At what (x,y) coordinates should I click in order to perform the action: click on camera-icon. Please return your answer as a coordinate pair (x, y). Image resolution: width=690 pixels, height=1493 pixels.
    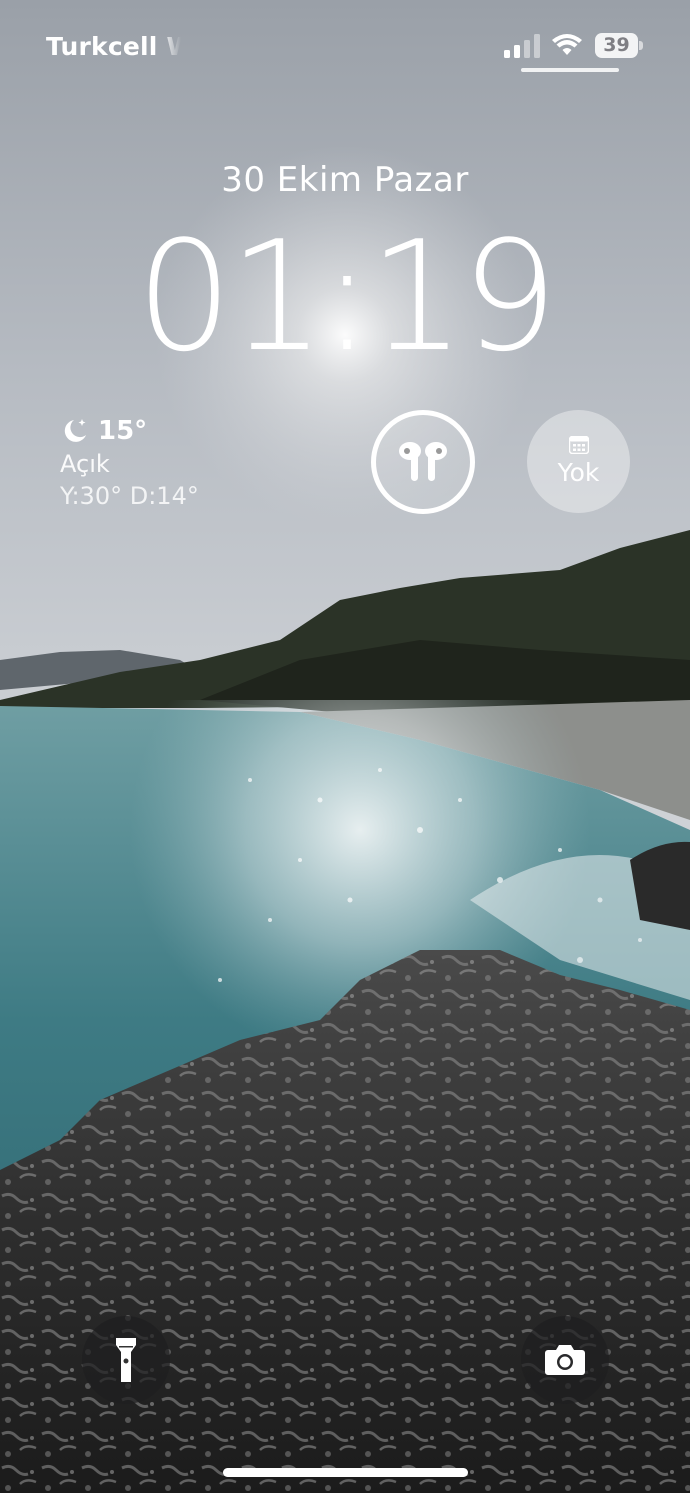
    Looking at the image, I should click on (565, 1360).